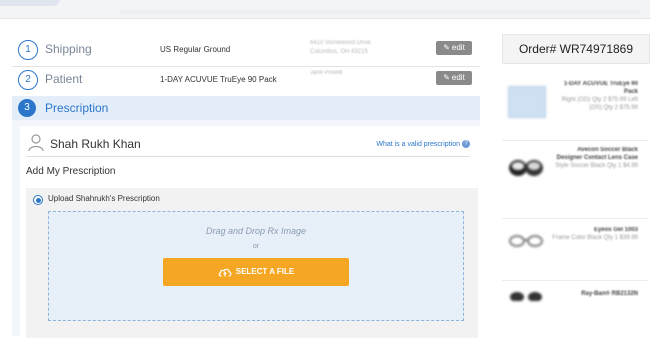  What do you see at coordinates (195, 49) in the screenshot?
I see `shipping-method: US Regular Ground` at bounding box center [195, 49].